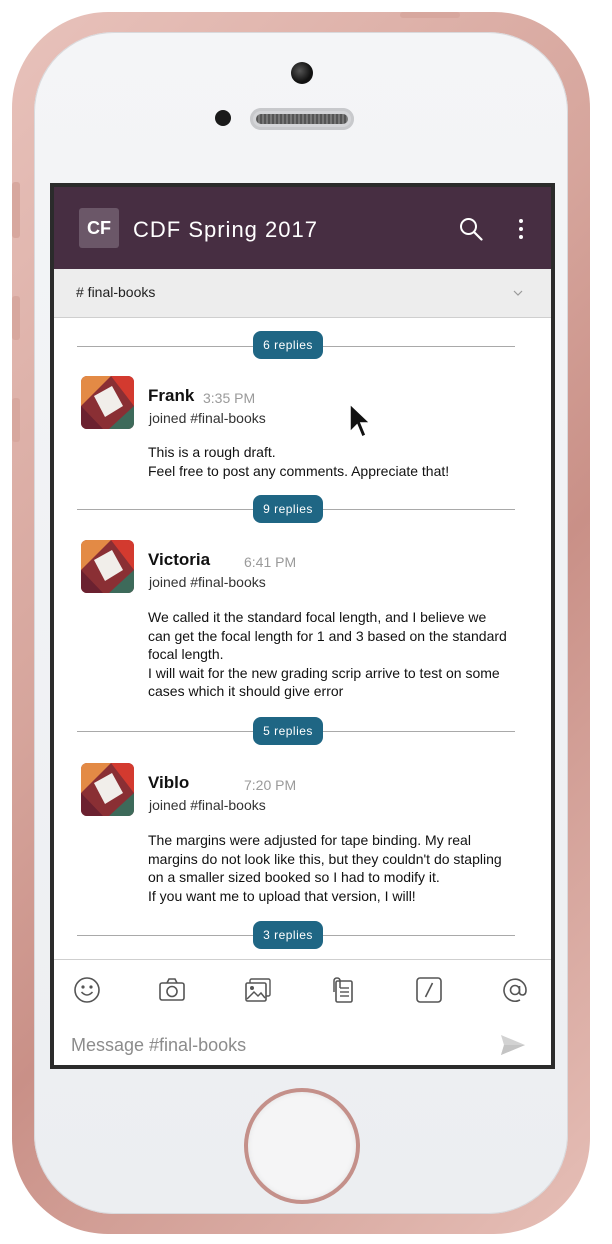  What do you see at coordinates (521, 229) in the screenshot?
I see `more-options-icon` at bounding box center [521, 229].